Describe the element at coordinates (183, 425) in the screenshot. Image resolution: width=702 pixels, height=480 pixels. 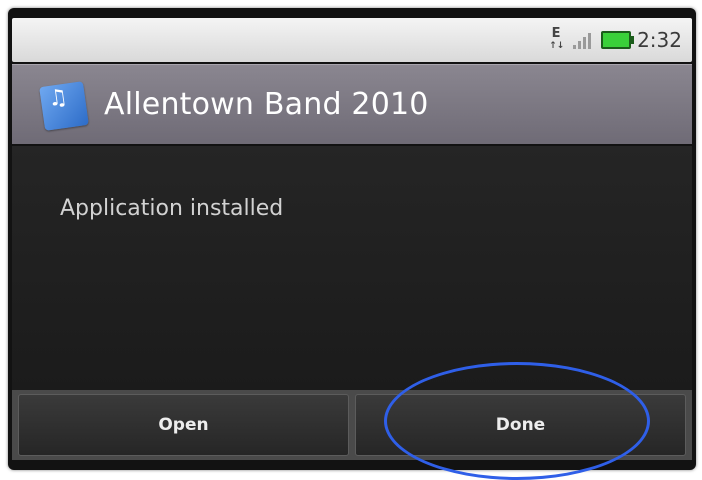
I see `open-button: Open` at that location.